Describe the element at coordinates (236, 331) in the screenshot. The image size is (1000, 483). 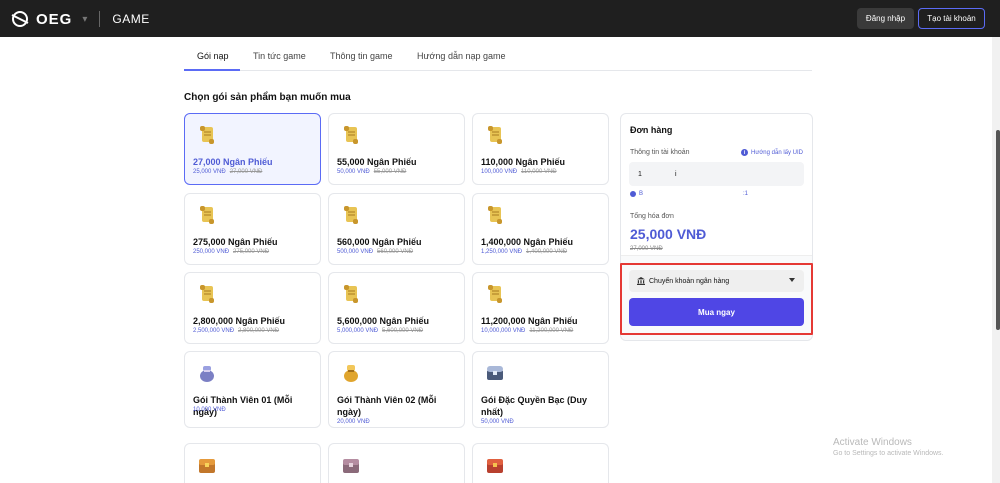
I see `package-price: 2,500,000 VNĐ 2,800,000 VNĐ` at that location.